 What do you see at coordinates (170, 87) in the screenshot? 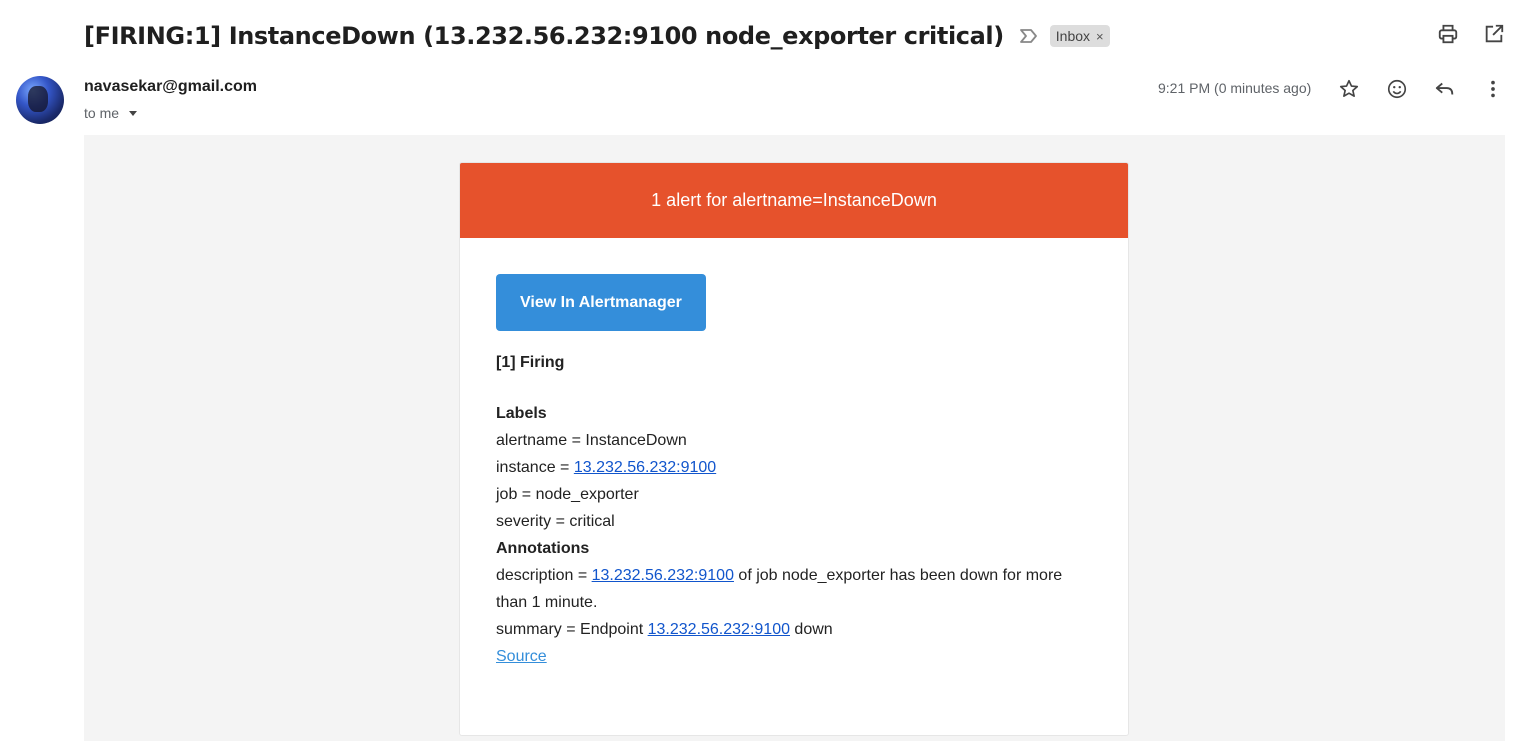
I see `sender-email: navasekar@gmail.com` at bounding box center [170, 87].